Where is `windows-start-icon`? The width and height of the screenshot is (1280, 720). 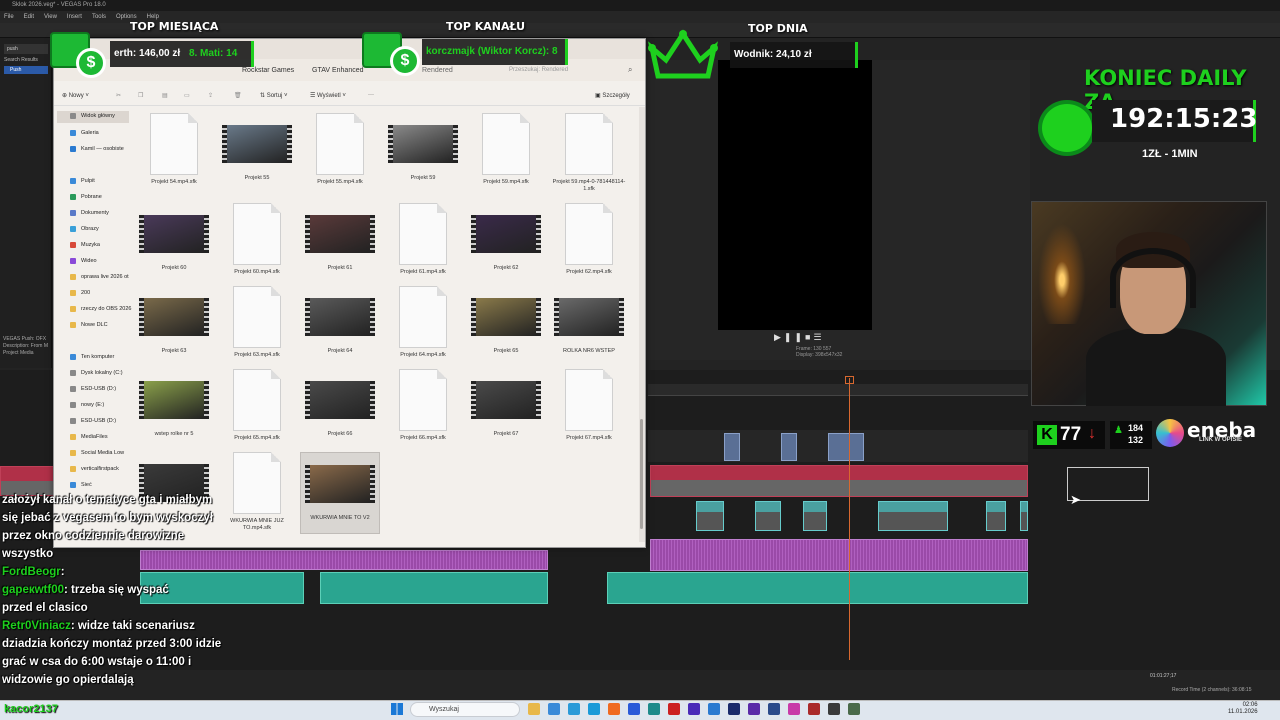
windows-start-icon is located at coordinates (397, 709).